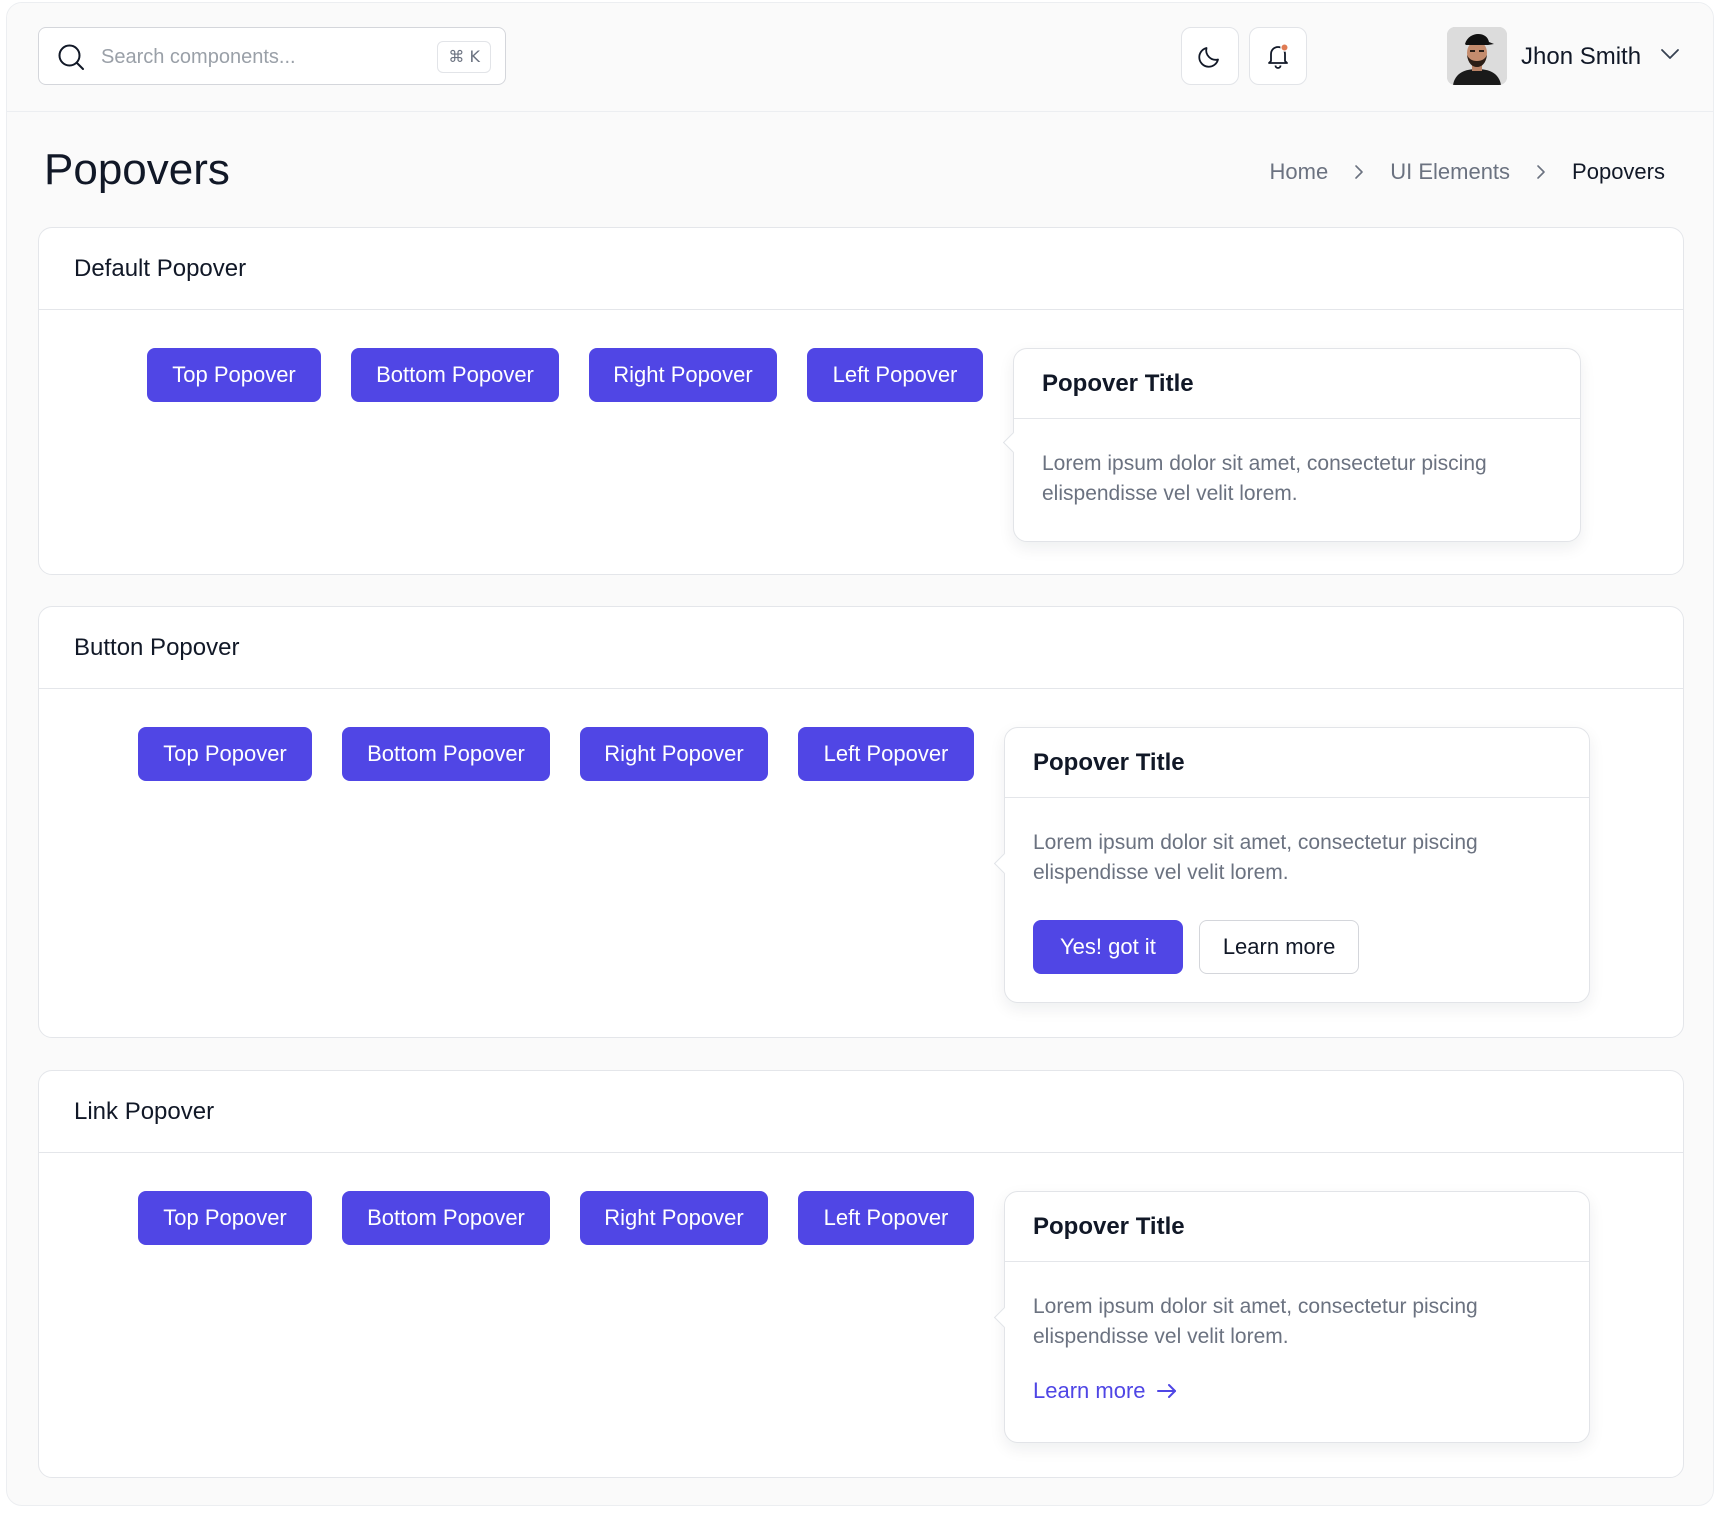 This screenshot has height=1514, width=1719. I want to click on yes-got-it-button: Yes! got it, so click(1108, 947).